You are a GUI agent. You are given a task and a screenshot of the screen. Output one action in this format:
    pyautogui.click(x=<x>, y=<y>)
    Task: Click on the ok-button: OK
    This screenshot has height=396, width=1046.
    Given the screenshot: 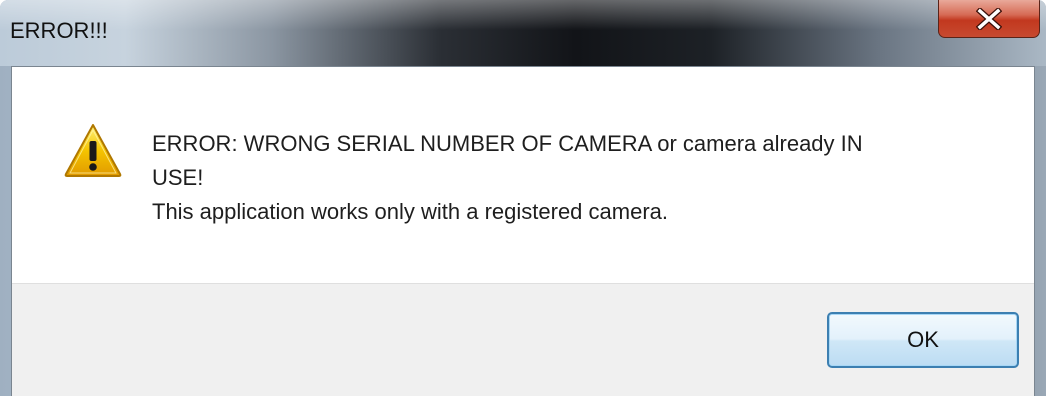 What is the action you would take?
    pyautogui.click(x=923, y=340)
    